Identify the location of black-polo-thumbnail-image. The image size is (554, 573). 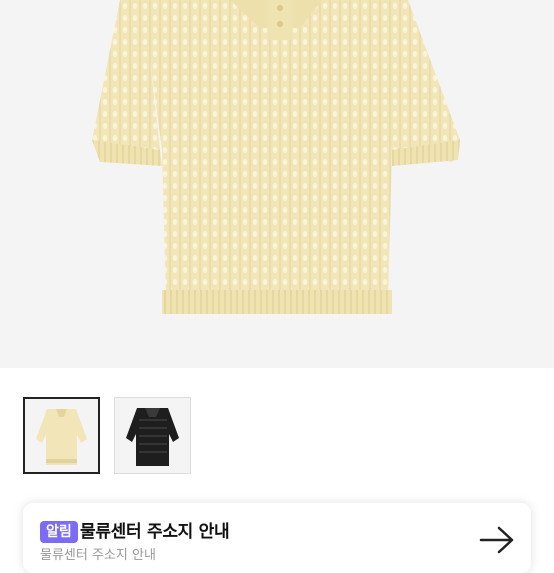
(152, 435).